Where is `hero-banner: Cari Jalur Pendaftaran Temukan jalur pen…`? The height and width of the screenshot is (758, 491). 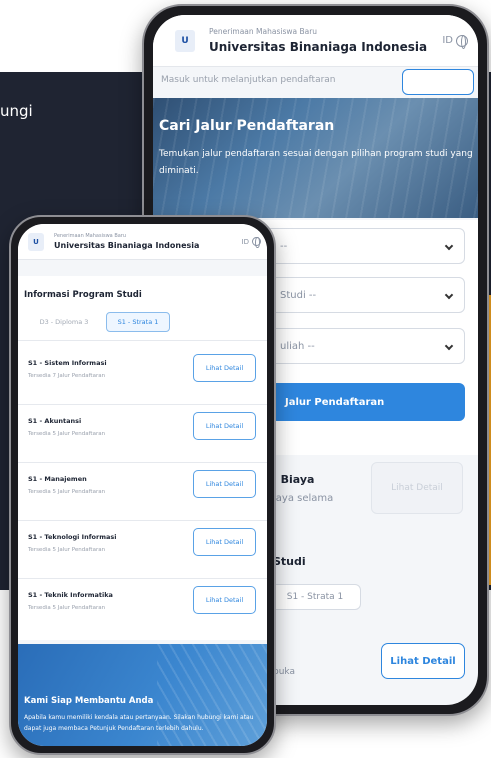 hero-banner: Cari Jalur Pendaftaran Temukan jalur pen… is located at coordinates (315, 158).